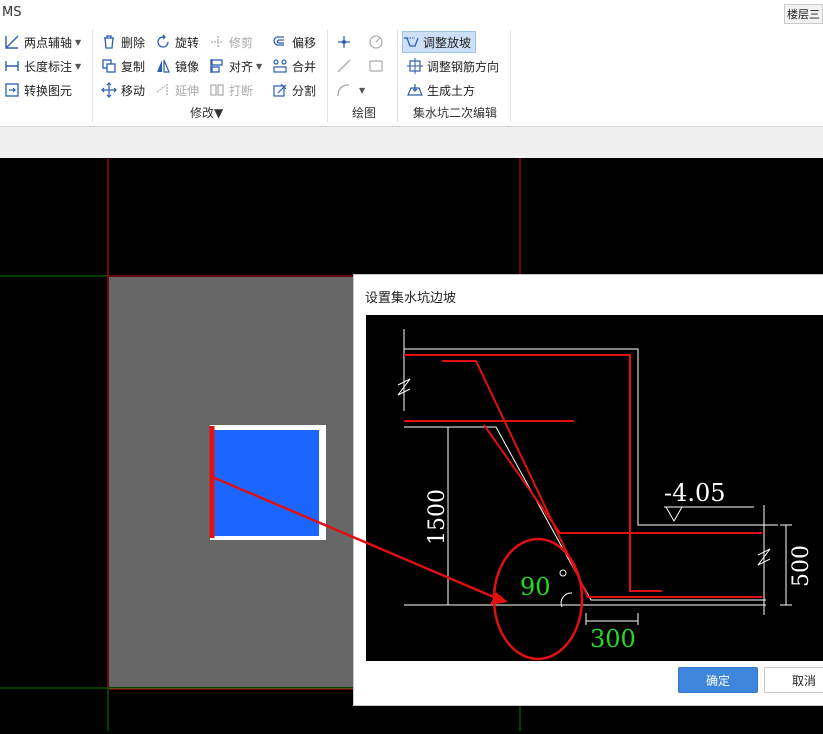 Image resolution: width=823 pixels, height=734 pixels. I want to click on pit-outline, so click(585, 513).